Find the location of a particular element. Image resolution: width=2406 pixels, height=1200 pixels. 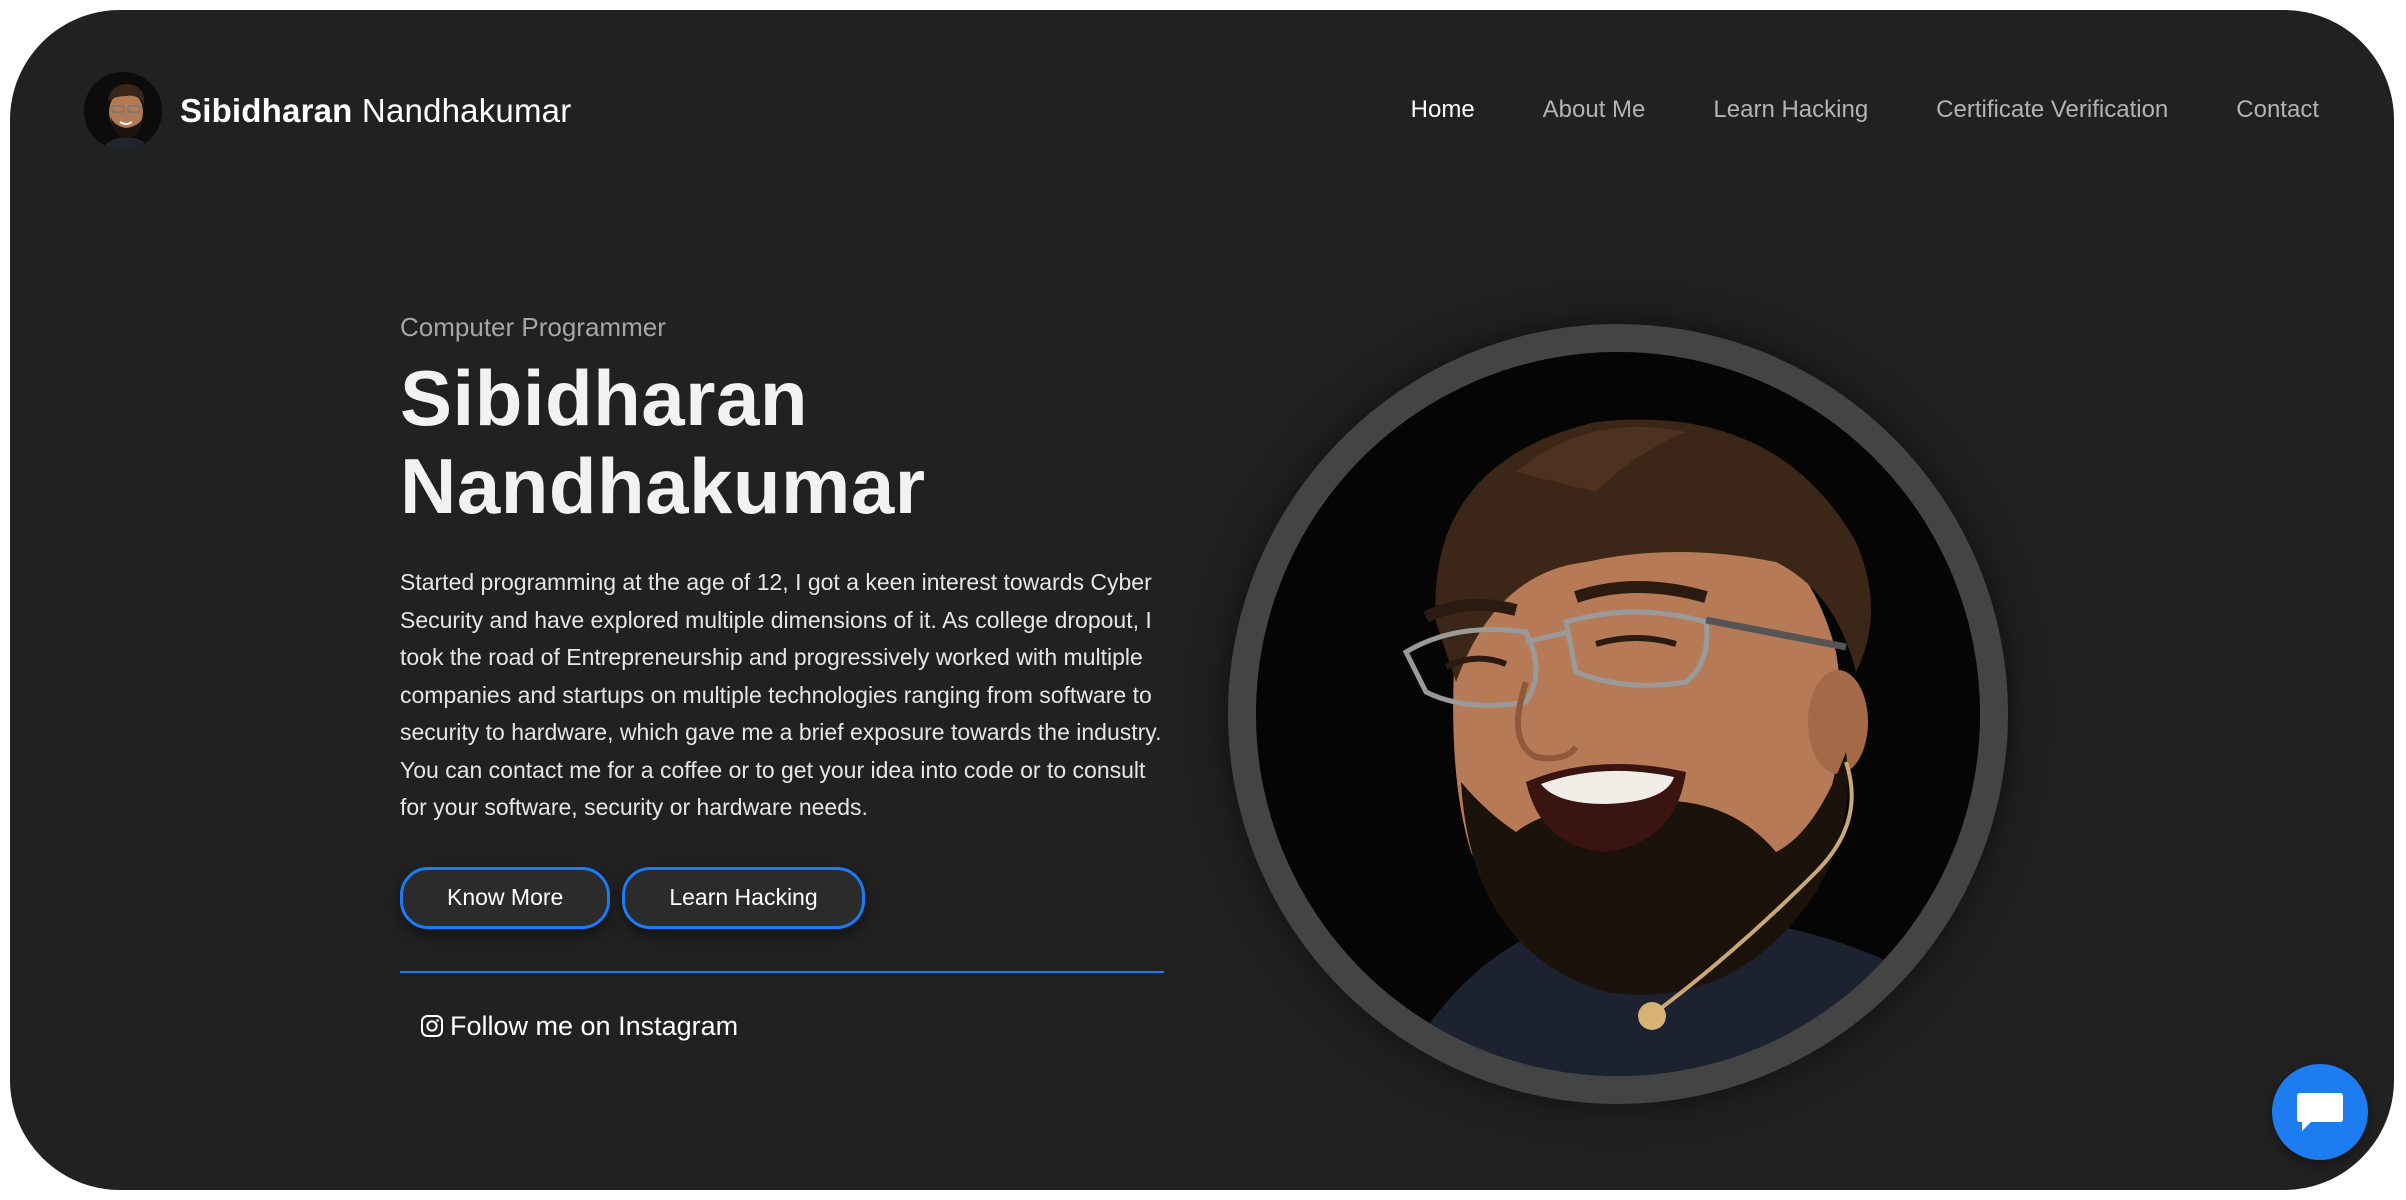

brand-last-name: Nandhakumar is located at coordinates (466, 110).